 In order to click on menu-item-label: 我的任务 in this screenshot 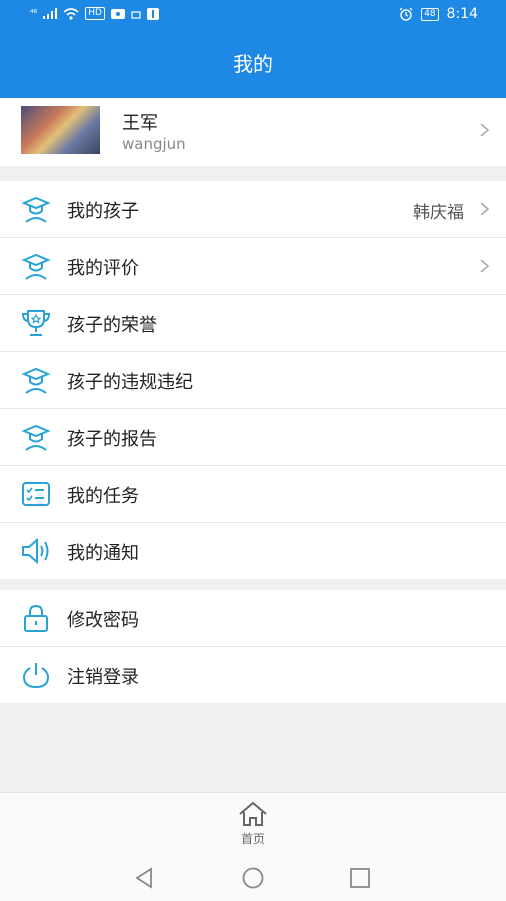, I will do `click(103, 496)`.